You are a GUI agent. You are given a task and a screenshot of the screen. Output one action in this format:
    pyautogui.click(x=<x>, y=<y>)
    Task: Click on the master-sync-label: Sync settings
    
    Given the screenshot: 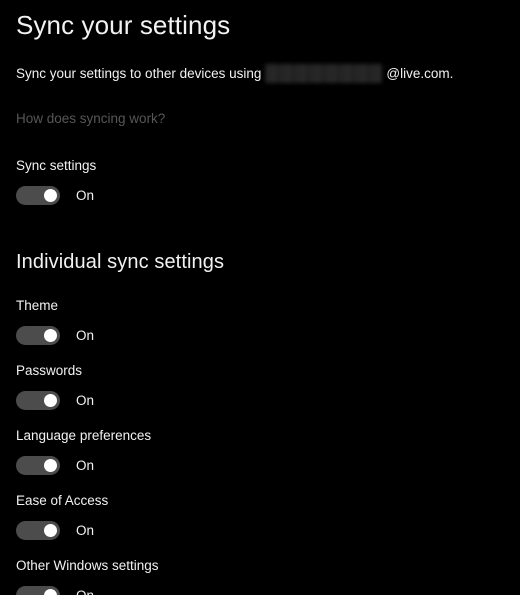 What is the action you would take?
    pyautogui.click(x=56, y=165)
    